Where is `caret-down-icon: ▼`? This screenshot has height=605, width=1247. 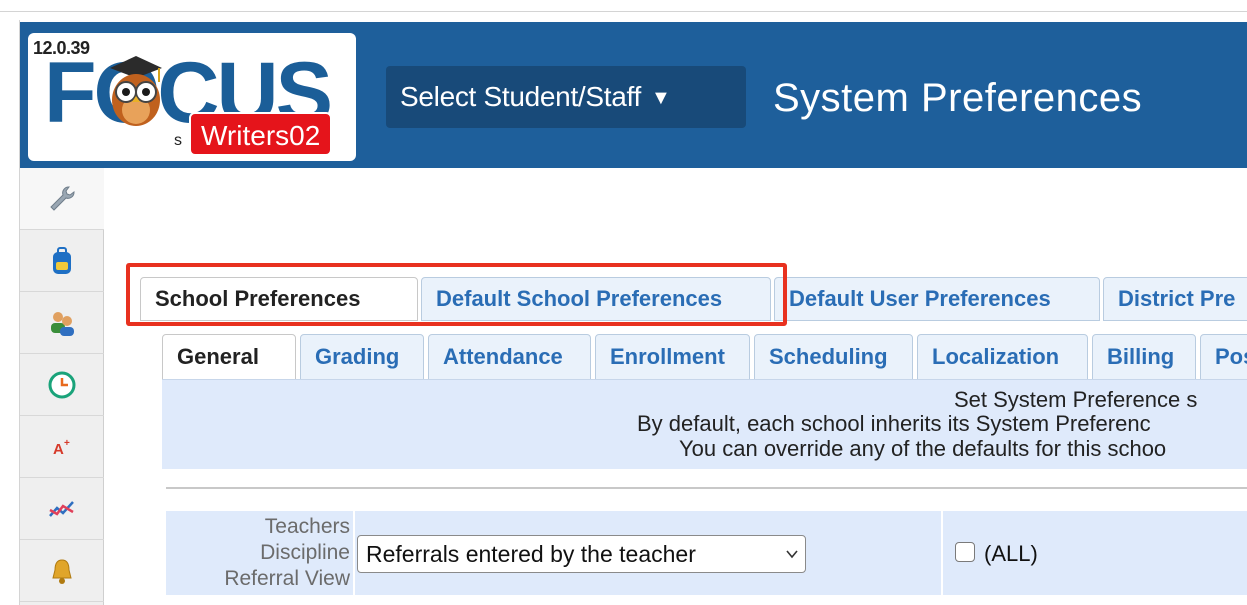
caret-down-icon: ▼ is located at coordinates (660, 98).